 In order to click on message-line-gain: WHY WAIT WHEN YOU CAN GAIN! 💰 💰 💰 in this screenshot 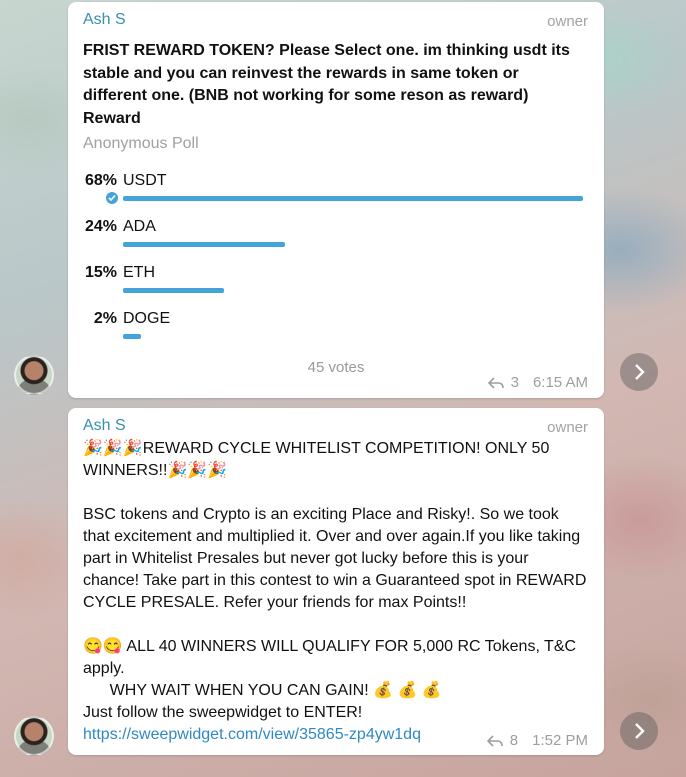, I will do `click(335, 691)`.